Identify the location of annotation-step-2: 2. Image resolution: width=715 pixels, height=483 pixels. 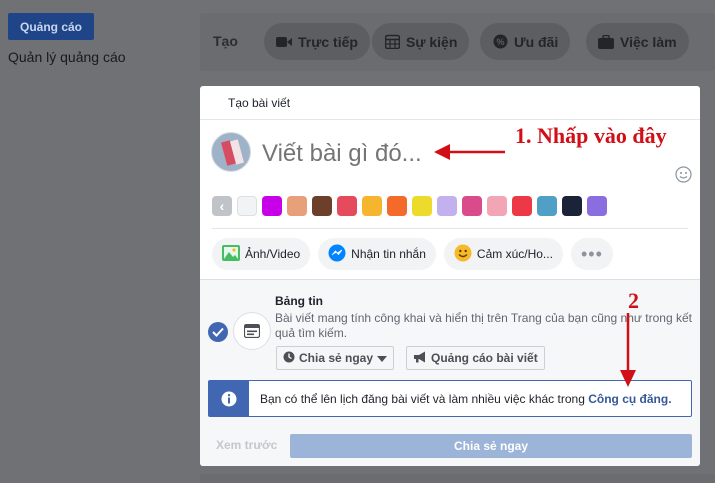
(633, 300).